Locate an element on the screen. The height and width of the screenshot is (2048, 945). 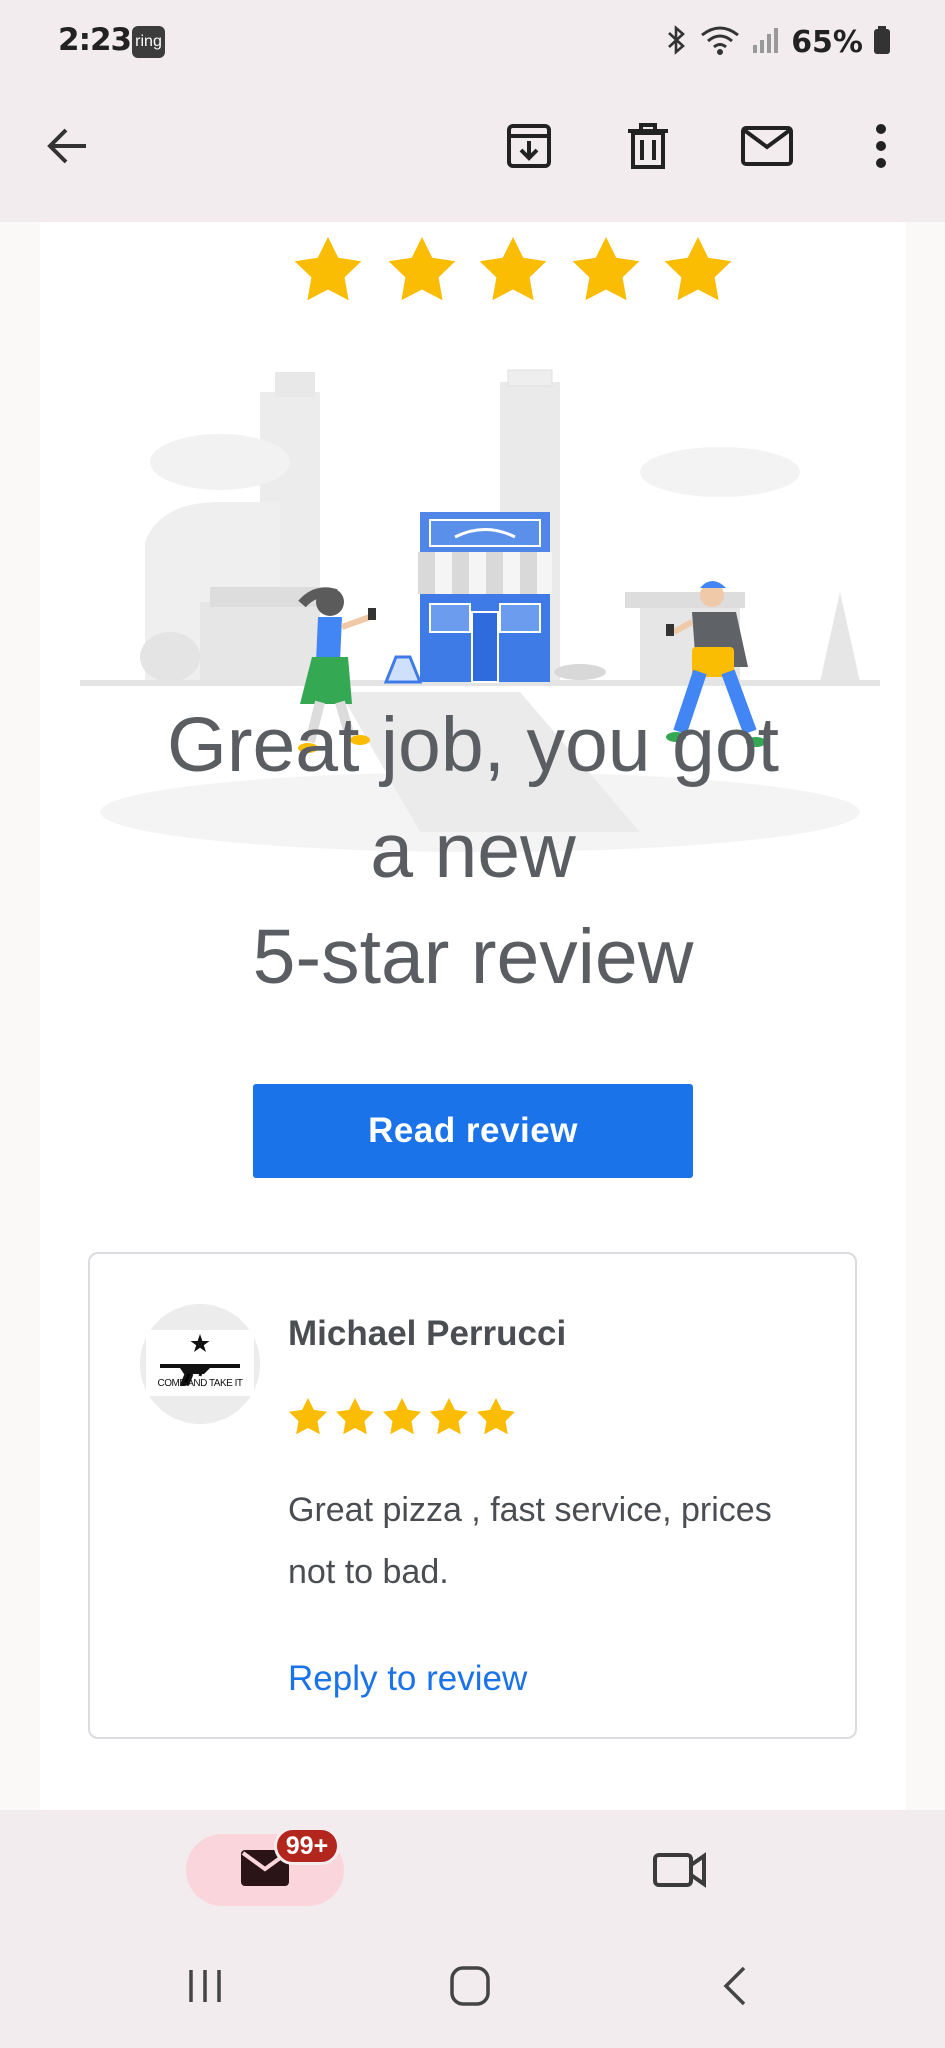
more-vert-icon is located at coordinates (881, 148).